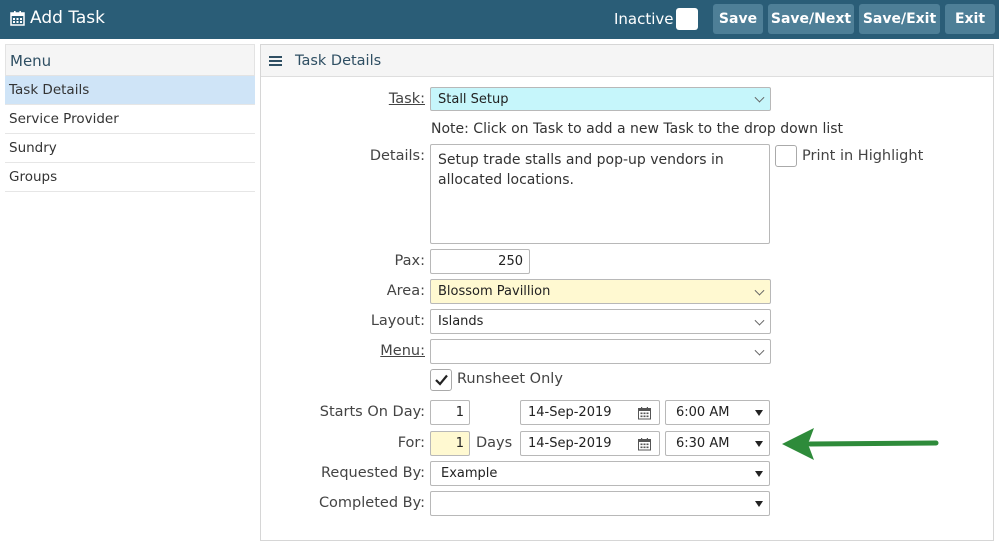 This screenshot has width=999, height=545. I want to click on layout-label: Layout:, so click(397, 321).